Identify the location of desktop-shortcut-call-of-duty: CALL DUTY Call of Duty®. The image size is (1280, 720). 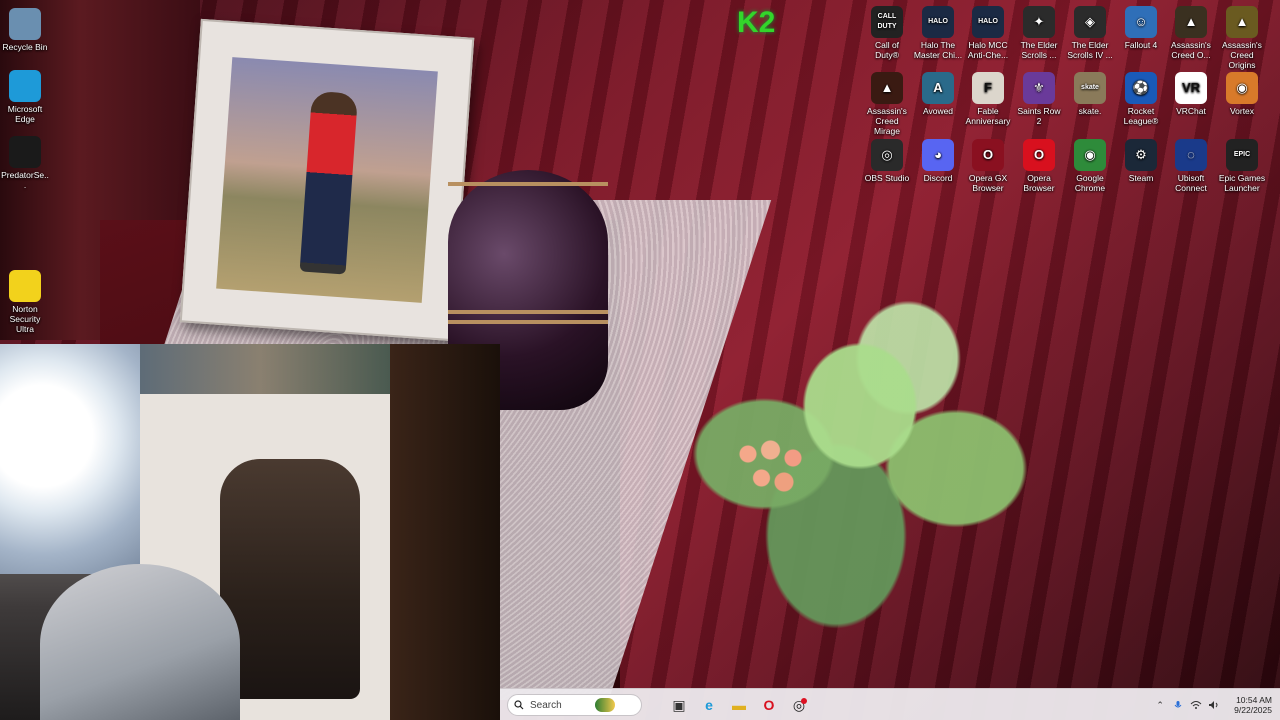
(887, 33).